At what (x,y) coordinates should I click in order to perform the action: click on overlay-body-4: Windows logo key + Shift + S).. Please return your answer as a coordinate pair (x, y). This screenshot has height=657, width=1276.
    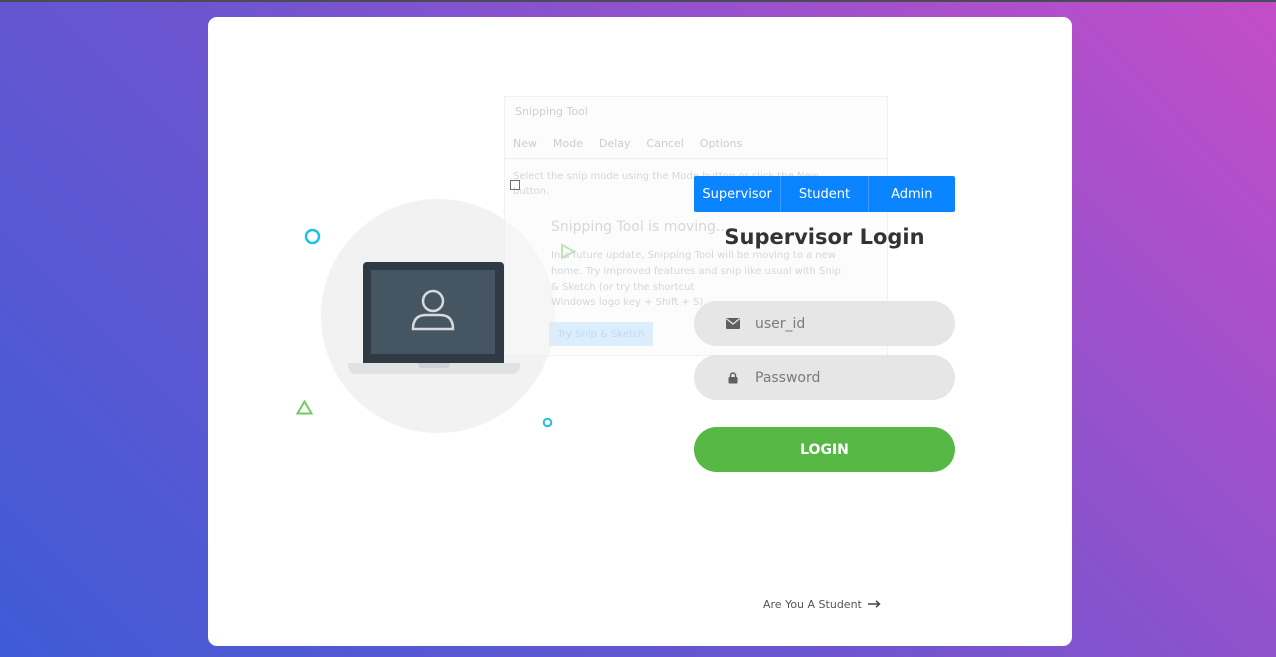
    Looking at the image, I should click on (629, 302).